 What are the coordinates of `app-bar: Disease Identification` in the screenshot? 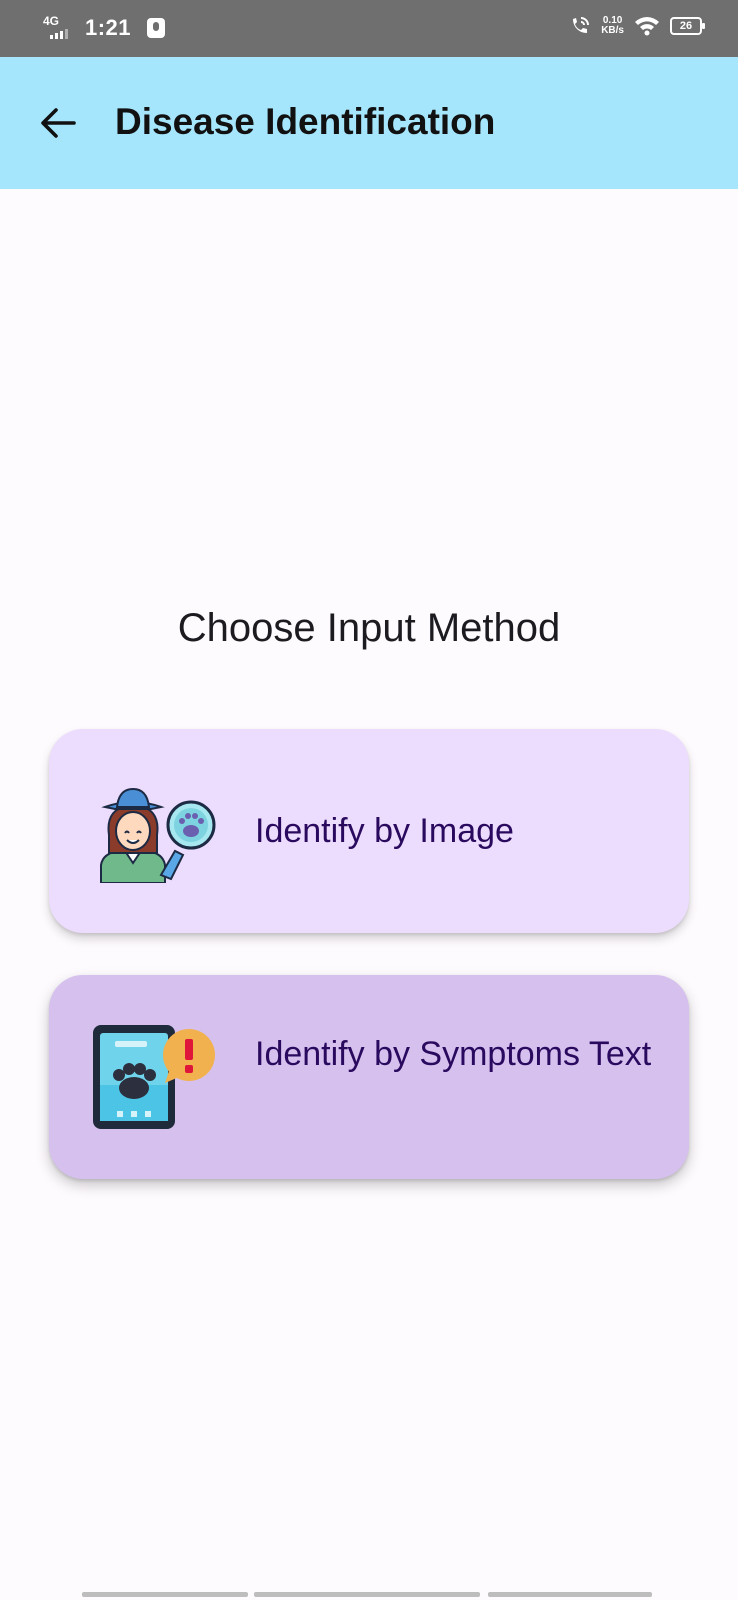 It's located at (369, 123).